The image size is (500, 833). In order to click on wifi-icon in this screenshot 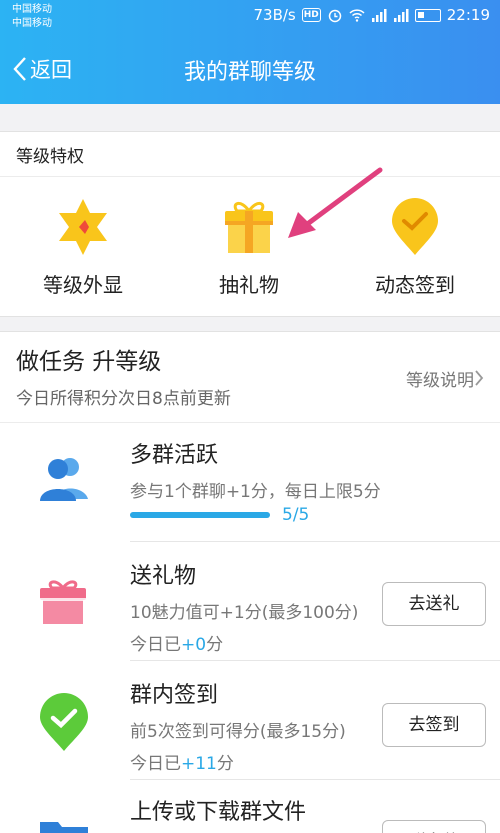, I will do `click(357, 15)`.